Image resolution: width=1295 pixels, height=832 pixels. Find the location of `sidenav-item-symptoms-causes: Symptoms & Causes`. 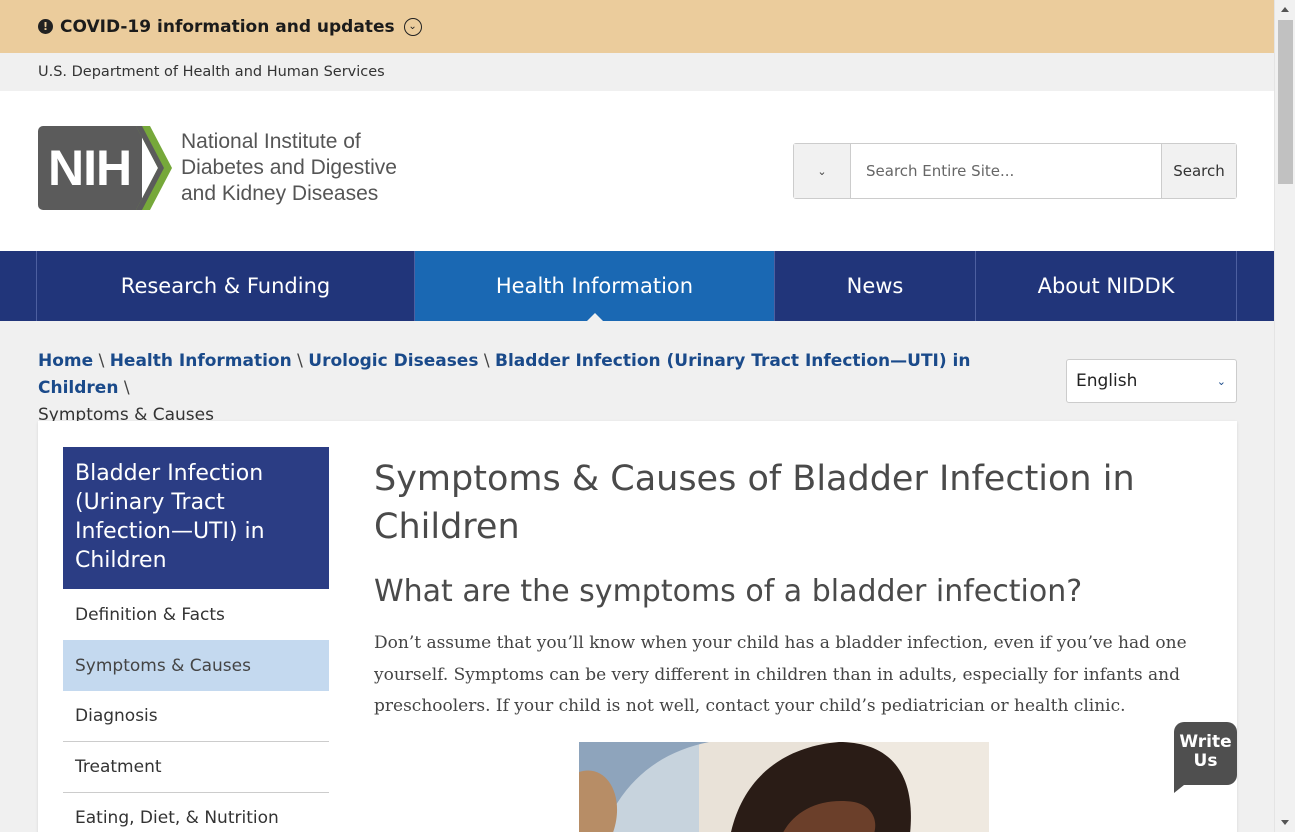

sidenav-item-symptoms-causes: Symptoms & Causes is located at coordinates (196, 665).